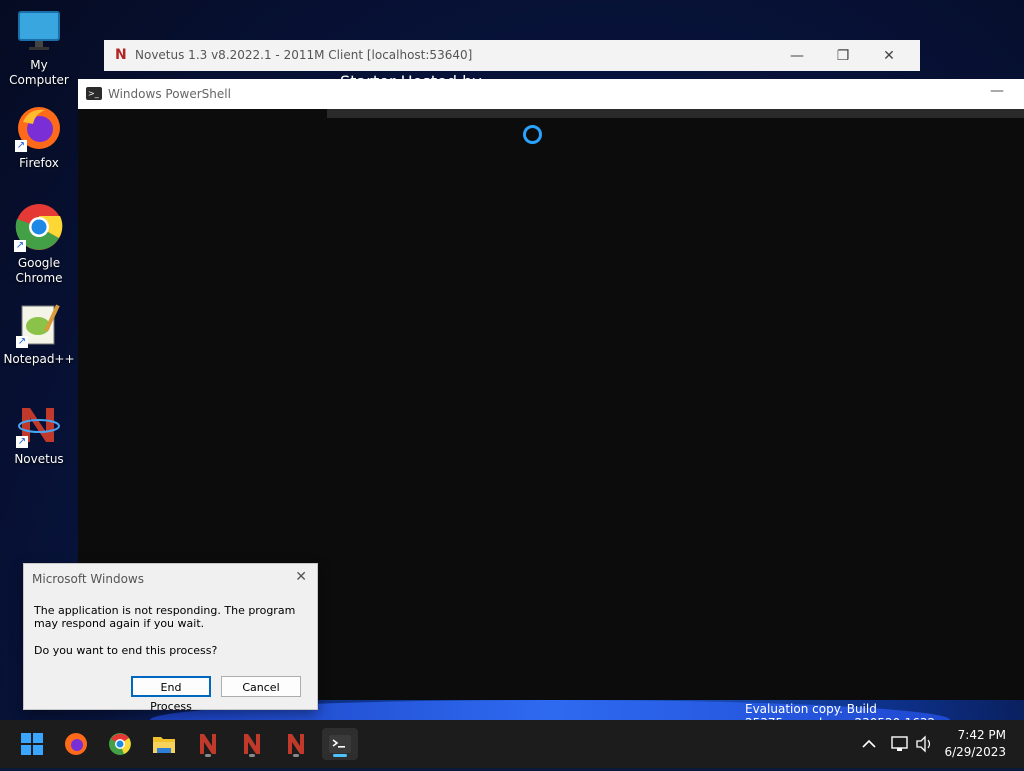 Image resolution: width=1024 pixels, height=771 pixels. I want to click on desktop-icon-chrome: ↗ Google Chrome, so click(39, 244).